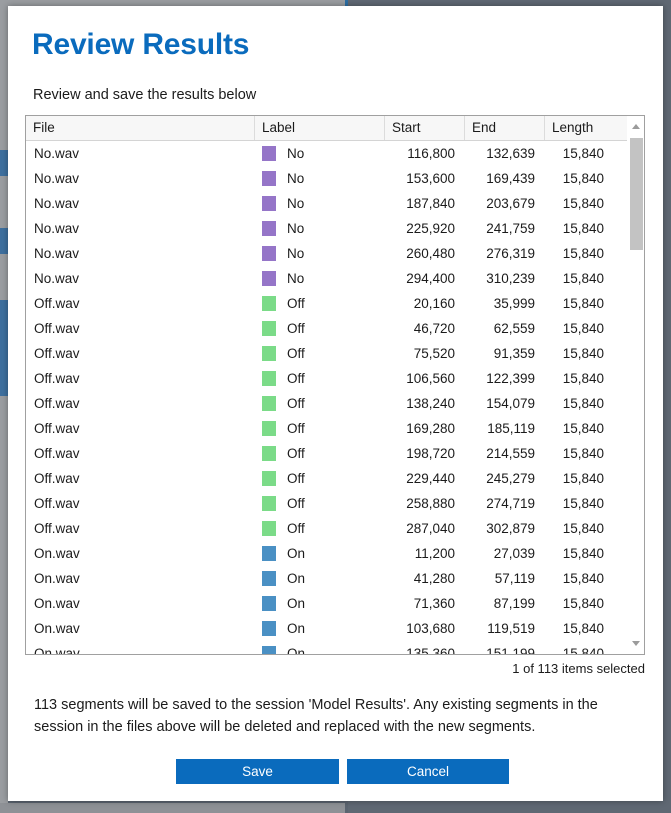 The height and width of the screenshot is (813, 671). What do you see at coordinates (327, 503) in the screenshot?
I see `table-row: Off.wav Off 258,880 274,719 15,840` at bounding box center [327, 503].